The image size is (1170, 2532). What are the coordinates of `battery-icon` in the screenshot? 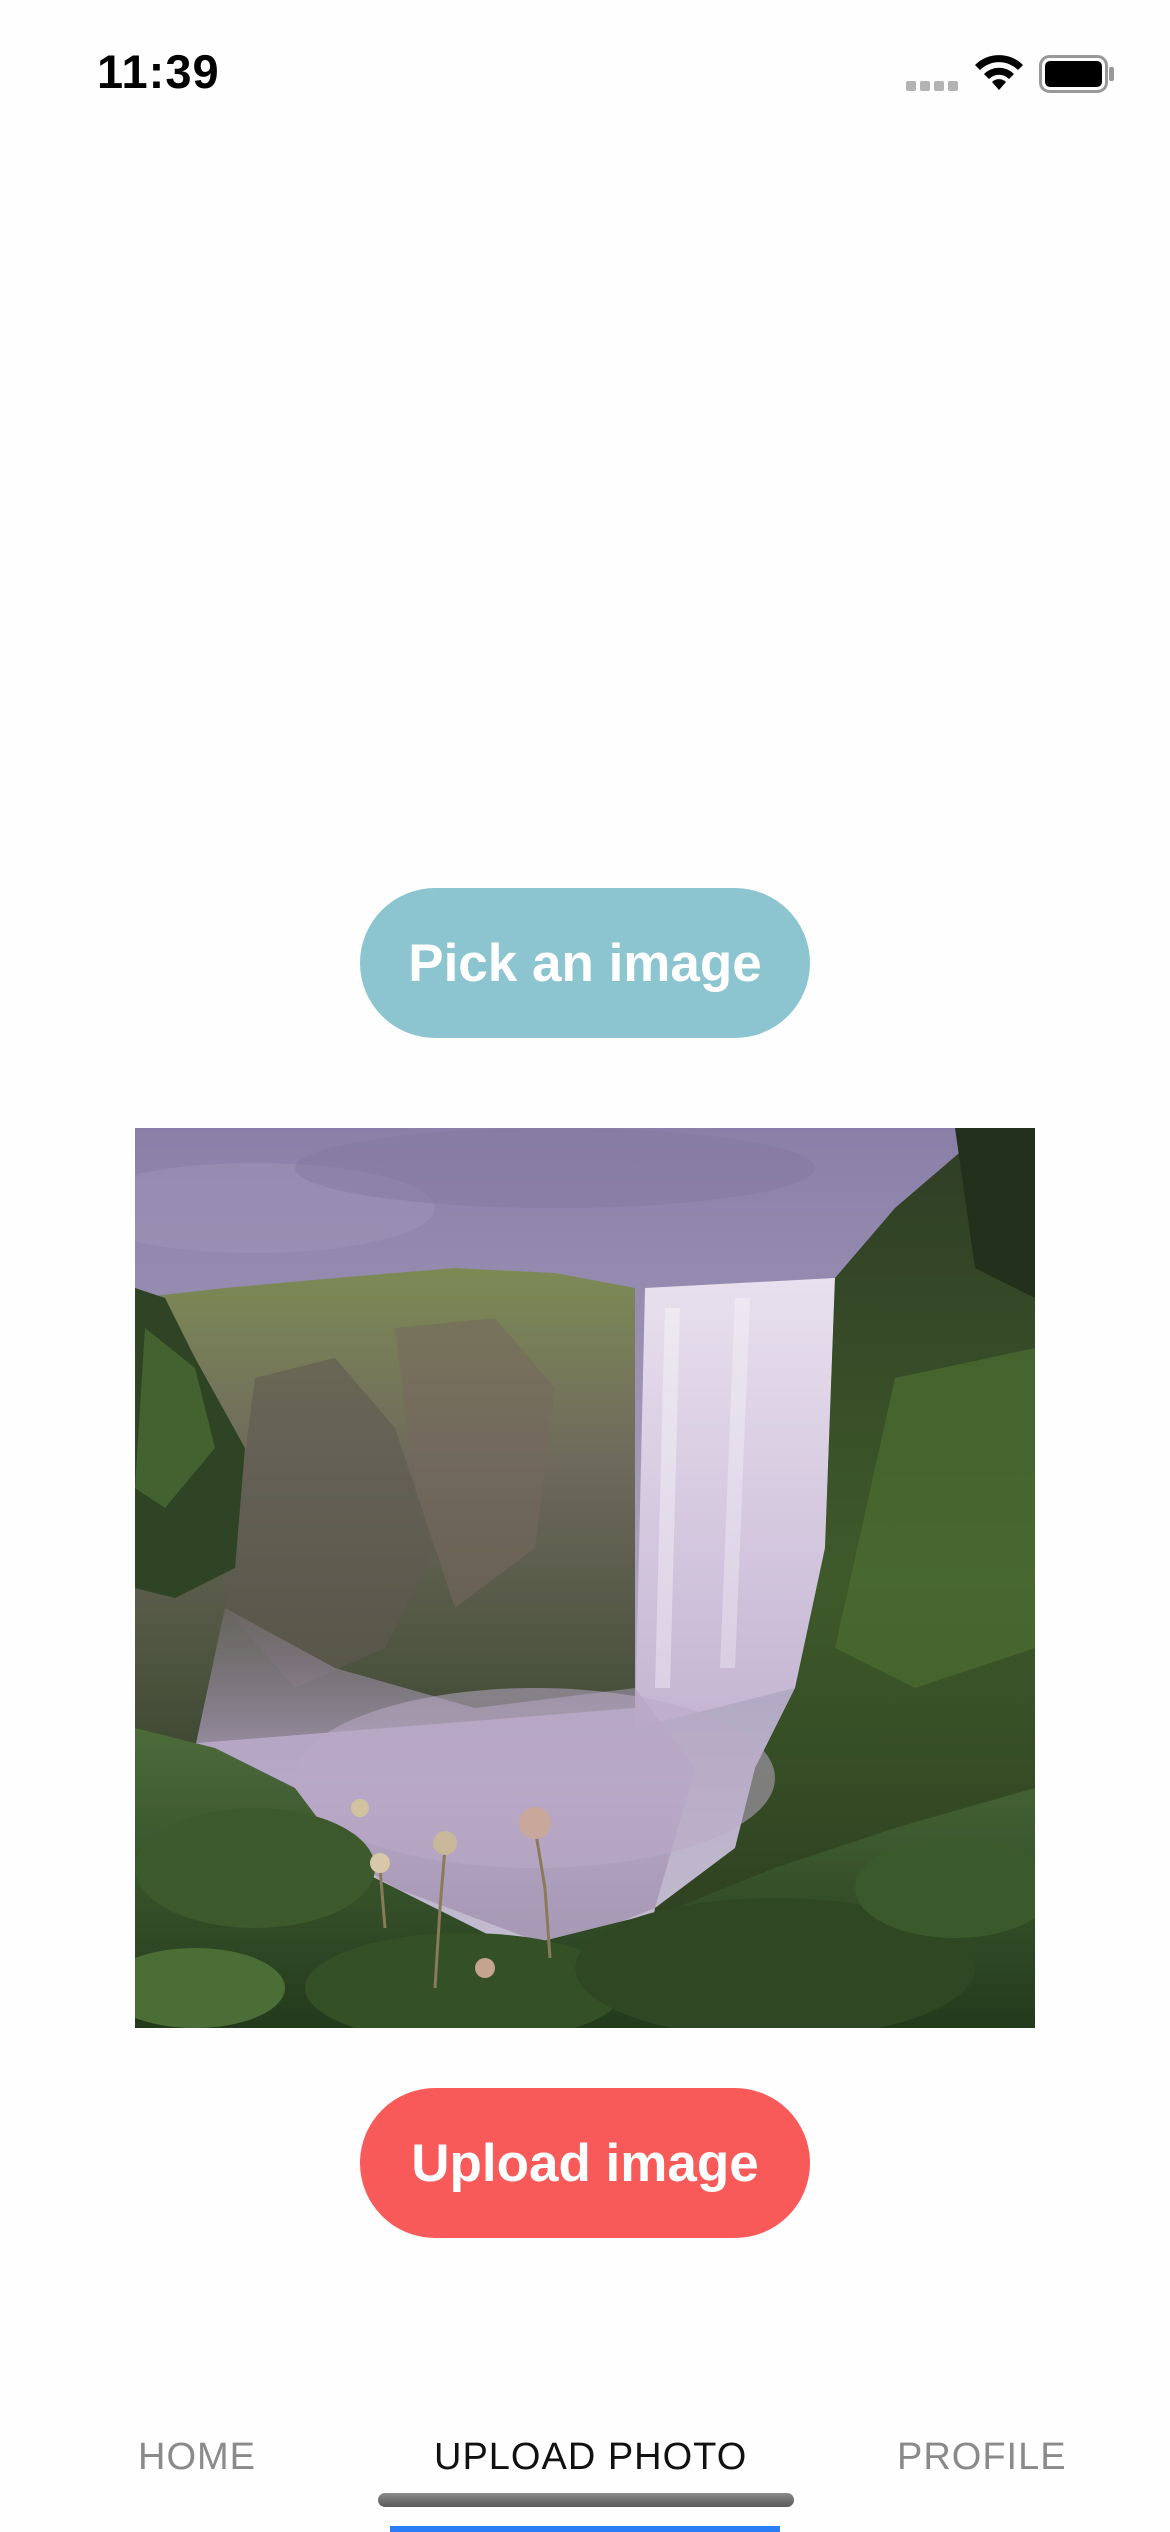 It's located at (1076, 74).